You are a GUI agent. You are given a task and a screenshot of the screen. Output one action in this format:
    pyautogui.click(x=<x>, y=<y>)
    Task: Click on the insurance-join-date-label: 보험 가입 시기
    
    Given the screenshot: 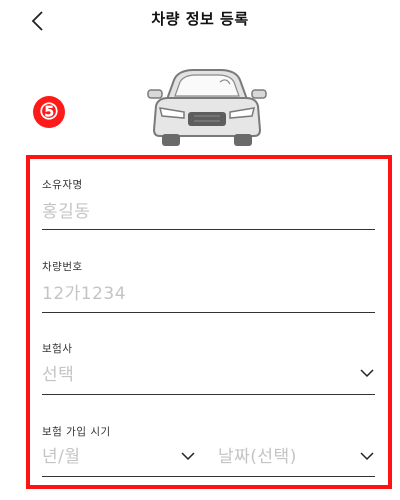 What is the action you would take?
    pyautogui.click(x=76, y=432)
    